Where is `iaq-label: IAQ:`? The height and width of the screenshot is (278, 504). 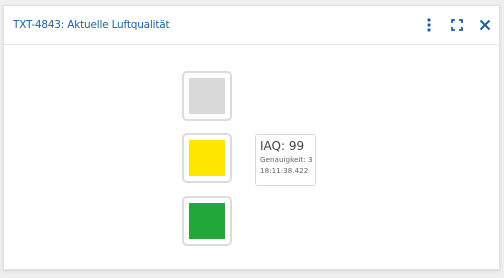
iaq-label: IAQ: is located at coordinates (273, 146).